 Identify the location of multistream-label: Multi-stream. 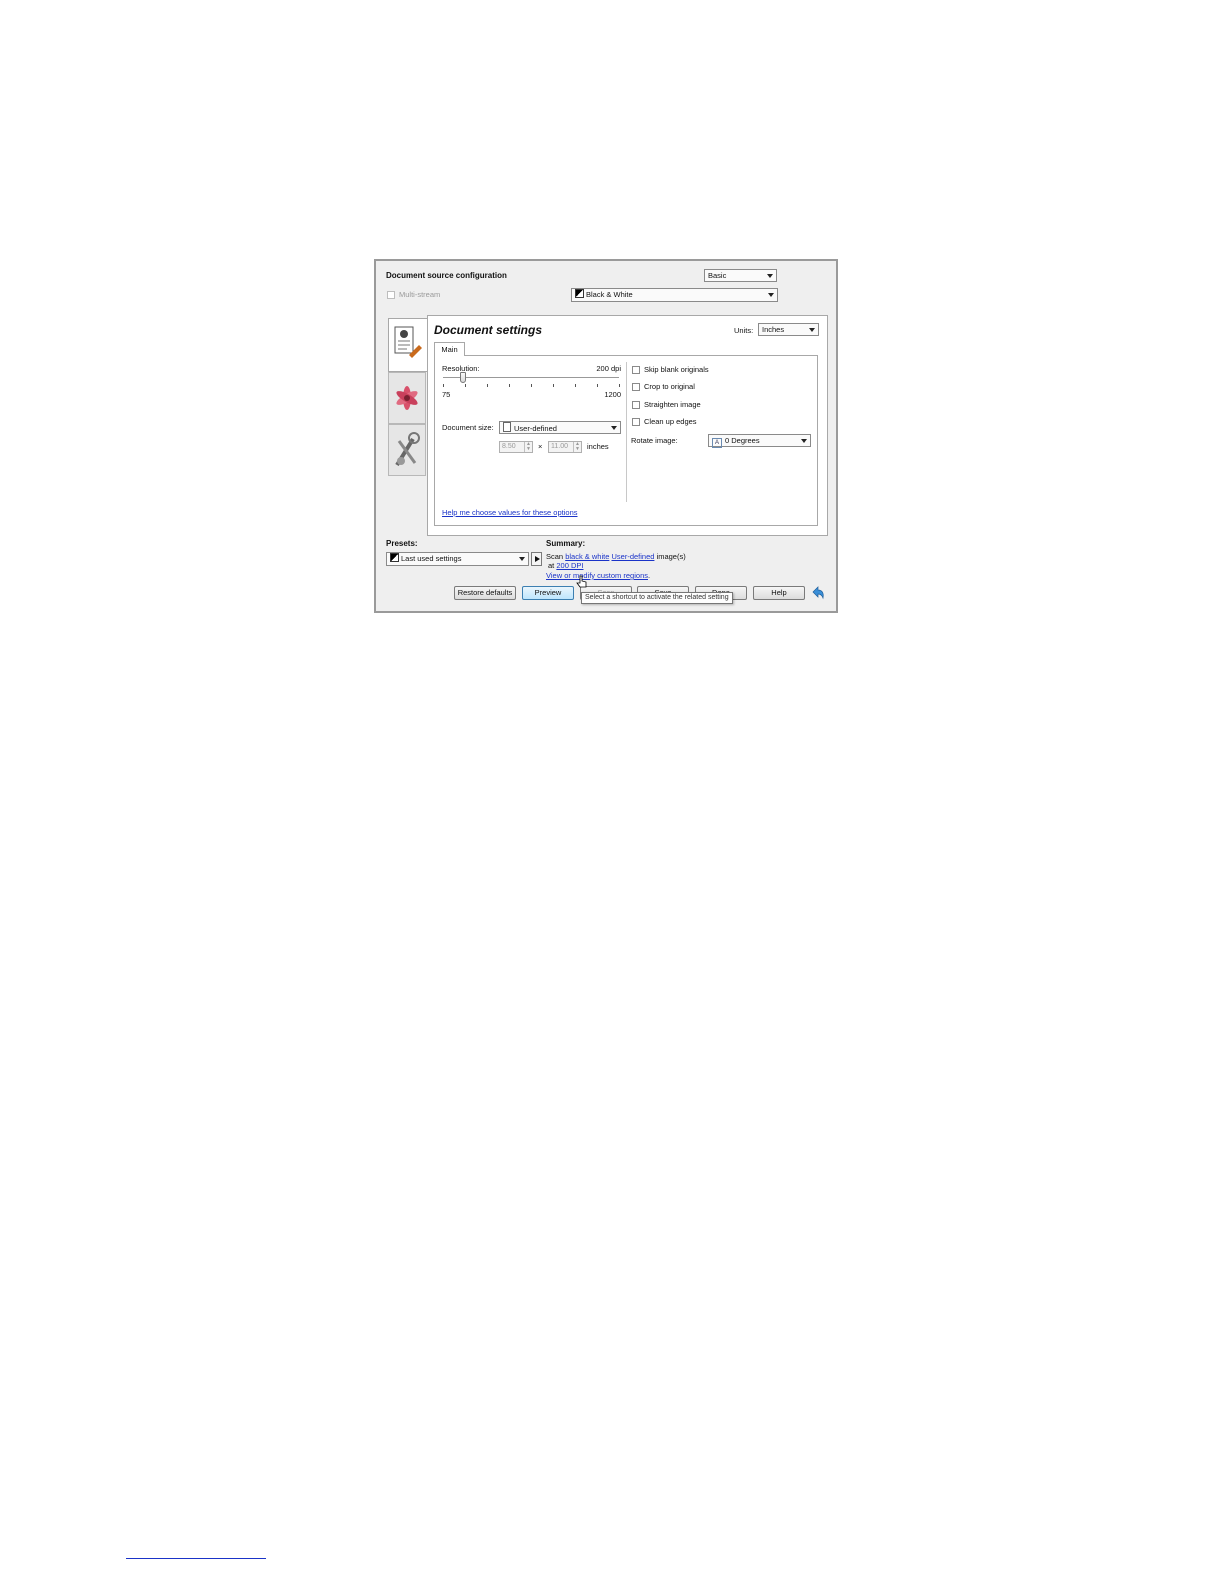
(420, 294).